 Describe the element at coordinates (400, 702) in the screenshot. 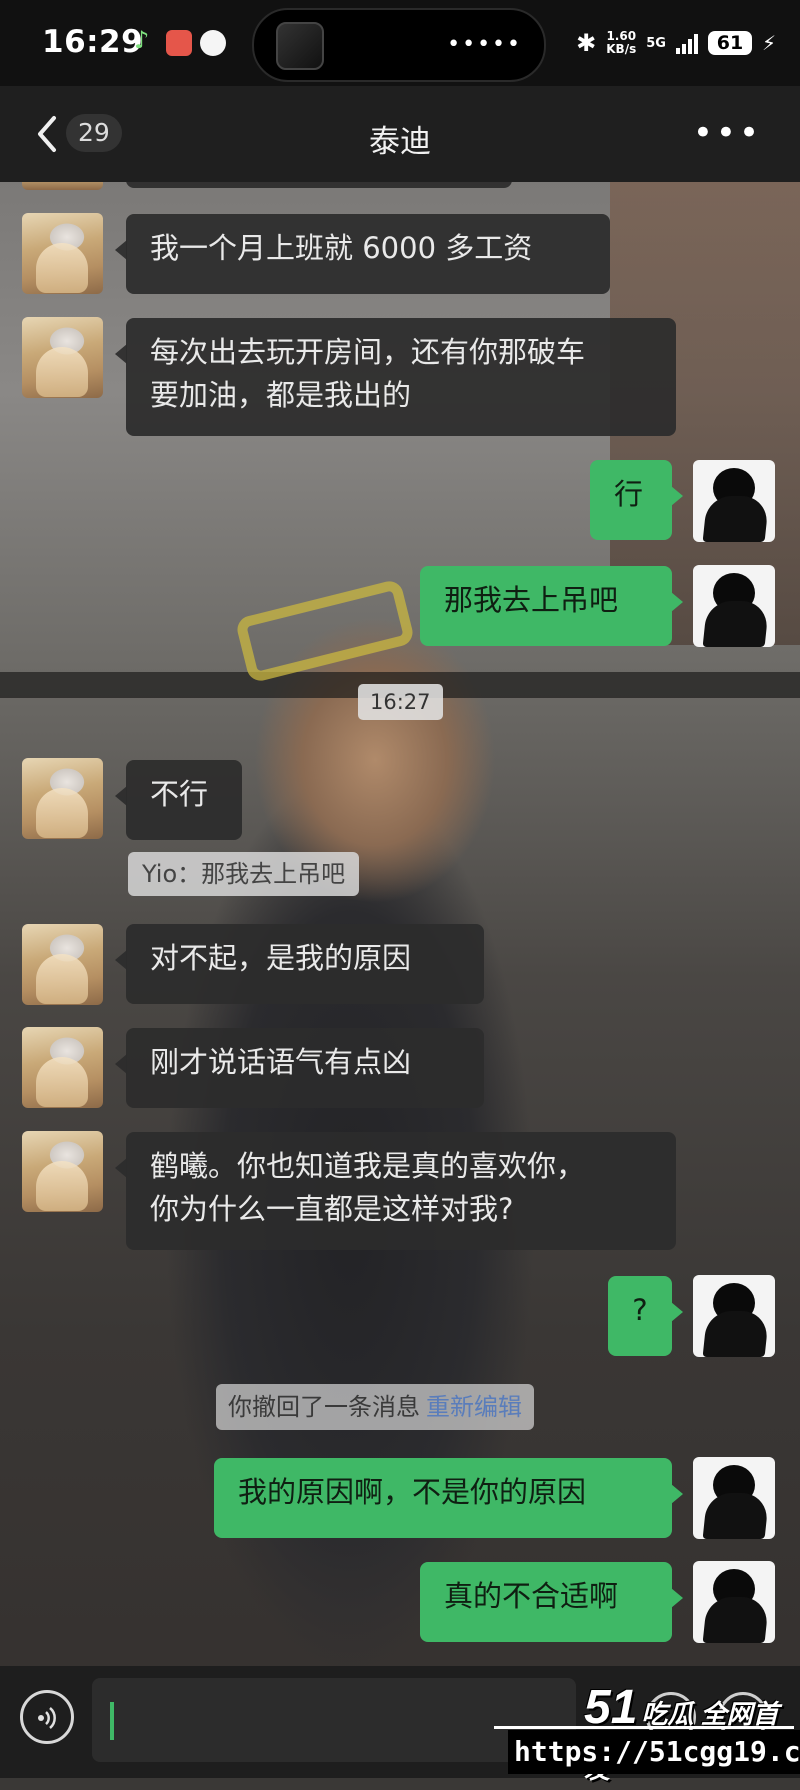

I see `time-divider: 16:27` at that location.